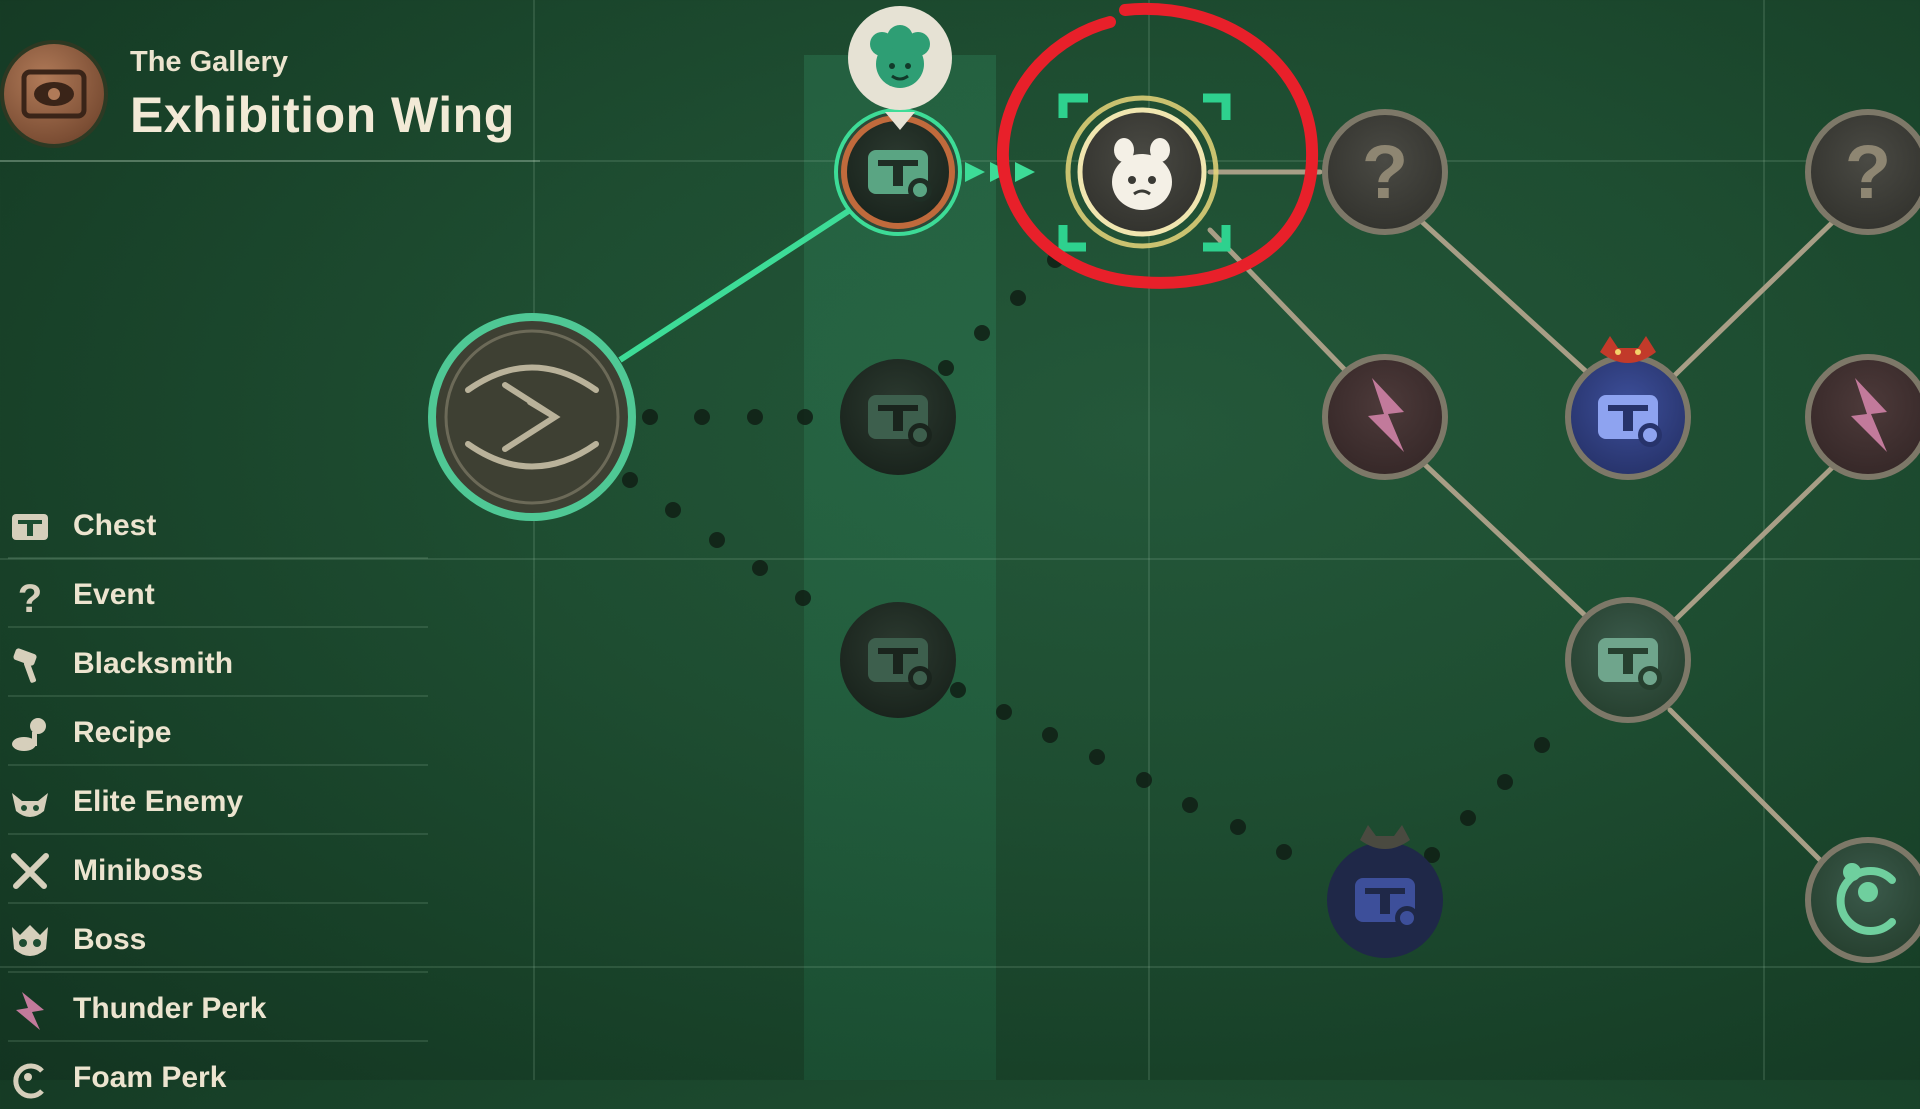  I want to click on chest-node-right, so click(1628, 660).